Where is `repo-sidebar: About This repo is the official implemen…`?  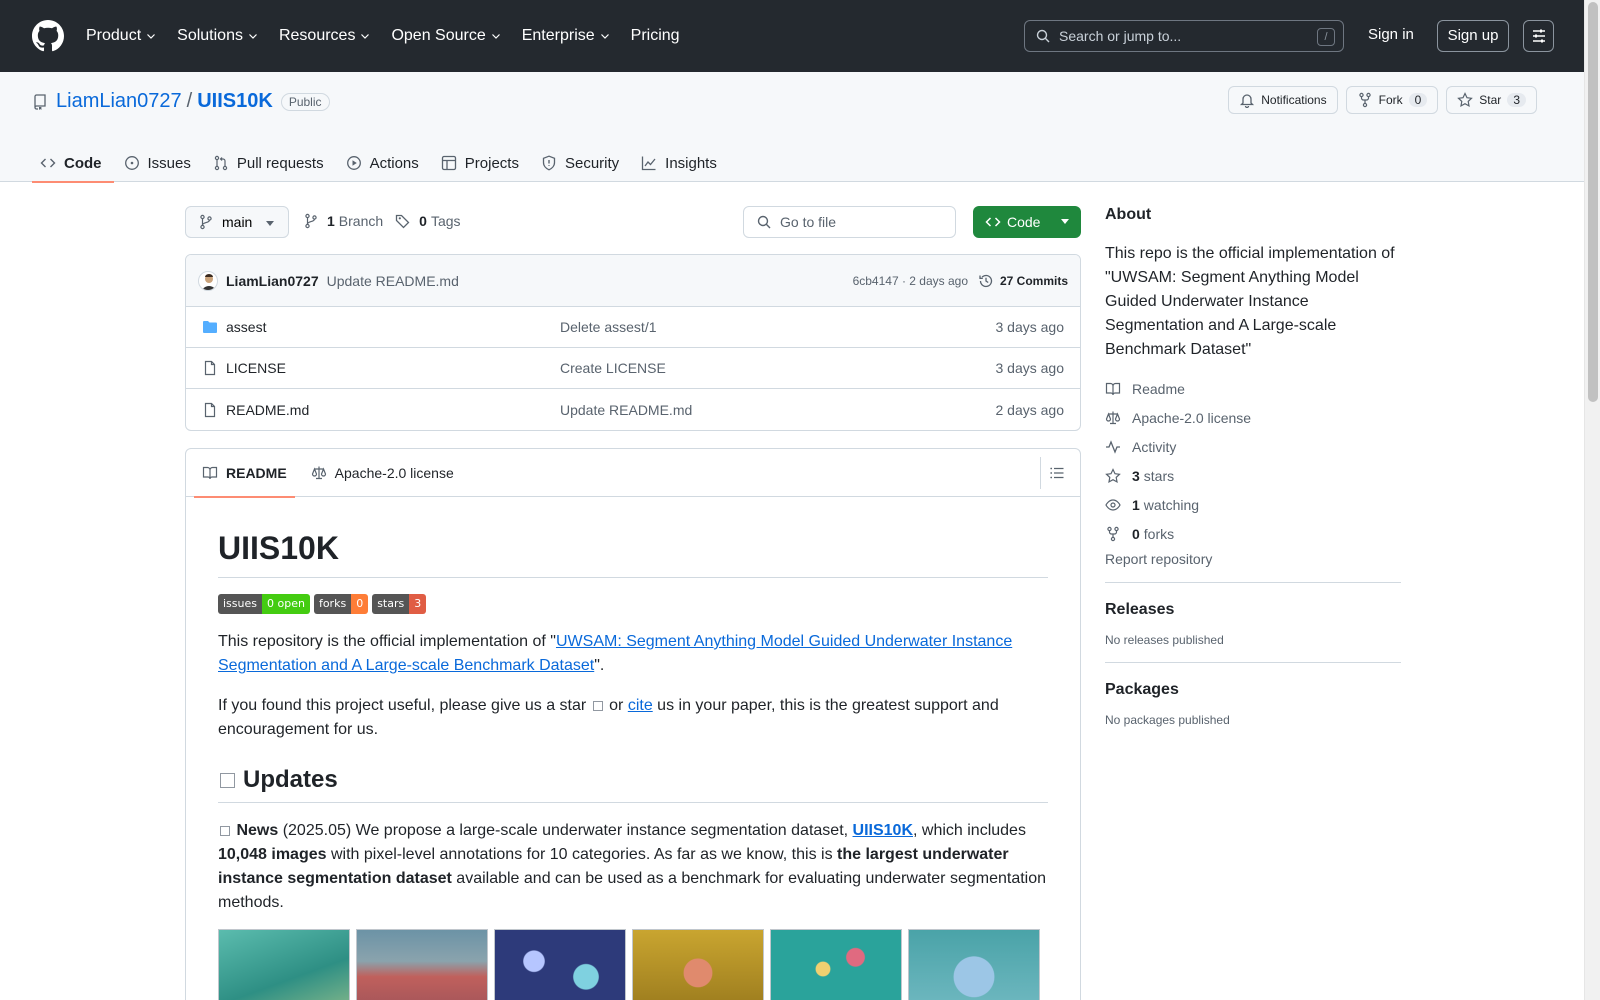 repo-sidebar: About This repo is the official implemen… is located at coordinates (1253, 466).